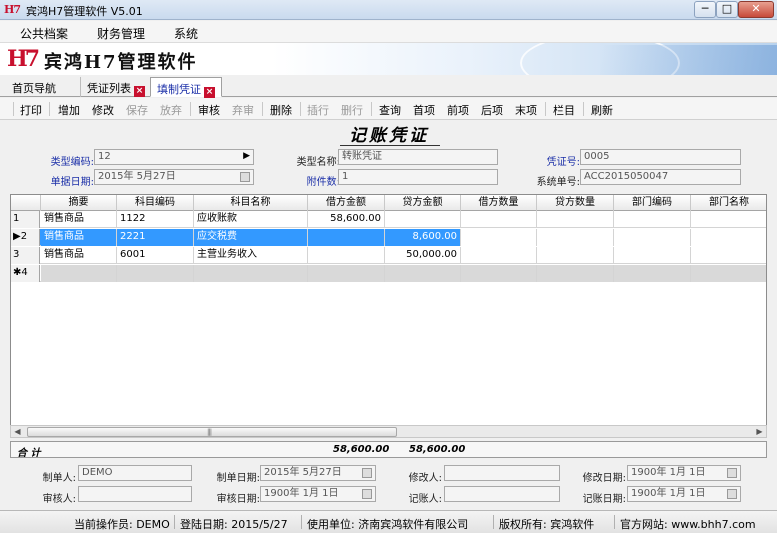 The image size is (777, 533). Describe the element at coordinates (155, 219) in the screenshot. I see `account-code-cell: 1122` at that location.